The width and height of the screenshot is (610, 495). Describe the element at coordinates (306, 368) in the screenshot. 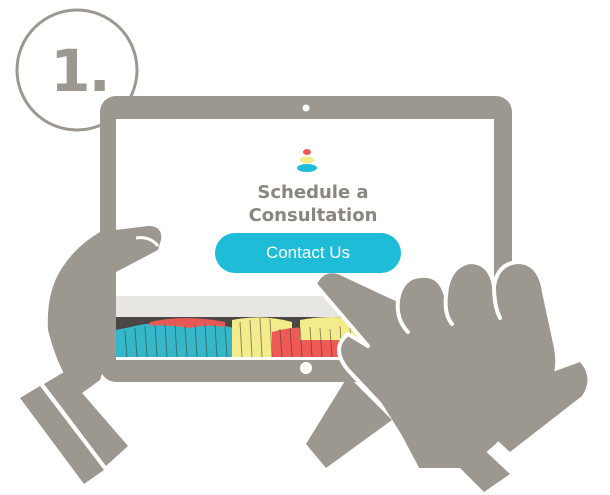

I see `home-button-icon` at that location.